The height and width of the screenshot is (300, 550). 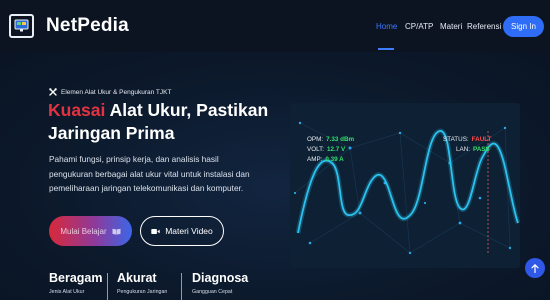 What do you see at coordinates (451, 26) in the screenshot?
I see `nav-item-materi: Materi` at bounding box center [451, 26].